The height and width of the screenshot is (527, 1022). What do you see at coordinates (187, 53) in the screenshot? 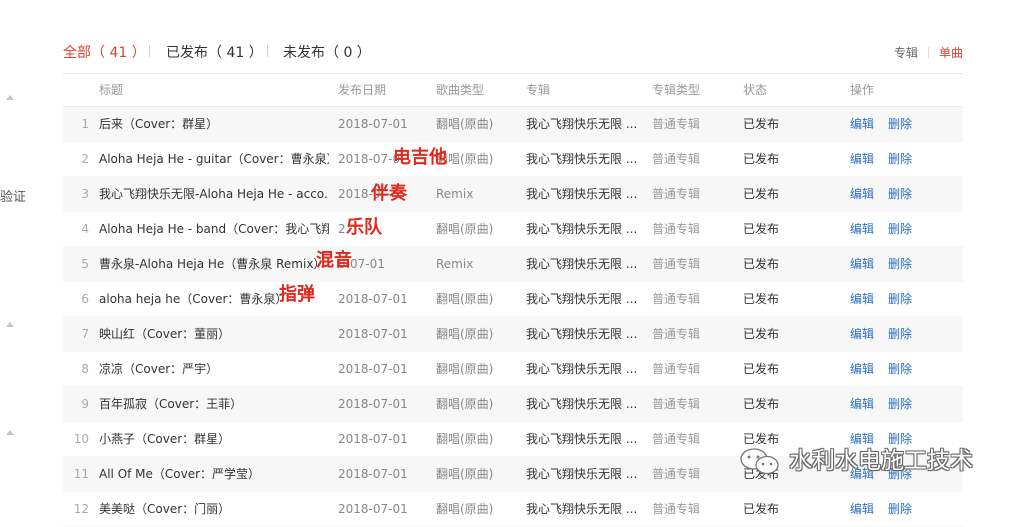
I see `tab-published-label: 已发布` at bounding box center [187, 53].